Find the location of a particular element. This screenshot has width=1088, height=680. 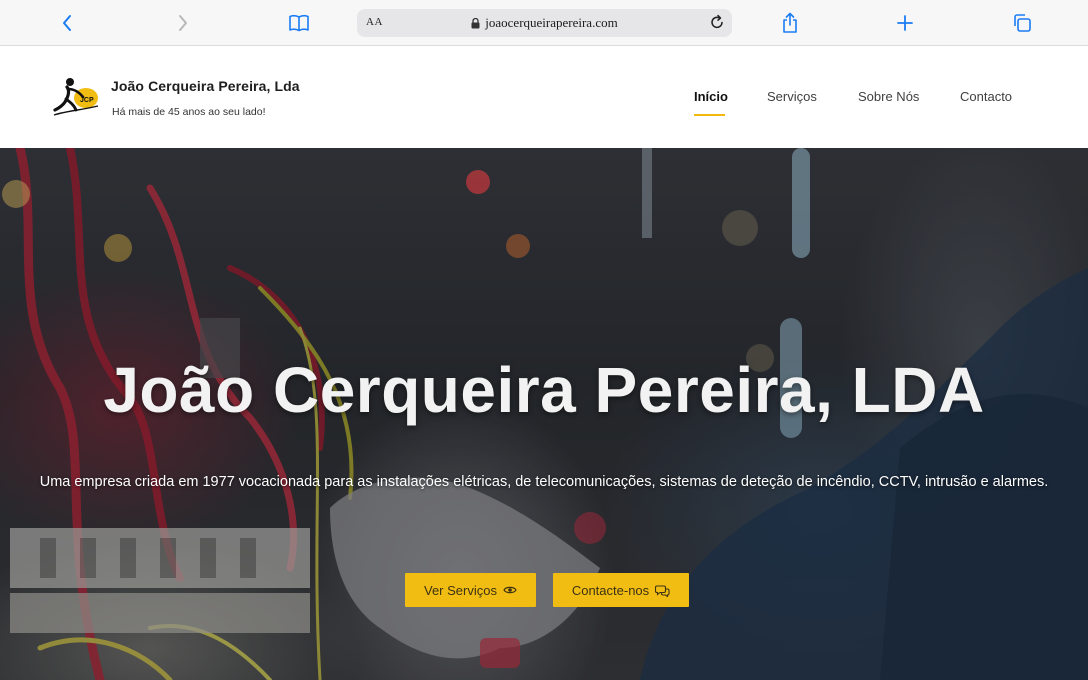

eye-icon is located at coordinates (510, 590).